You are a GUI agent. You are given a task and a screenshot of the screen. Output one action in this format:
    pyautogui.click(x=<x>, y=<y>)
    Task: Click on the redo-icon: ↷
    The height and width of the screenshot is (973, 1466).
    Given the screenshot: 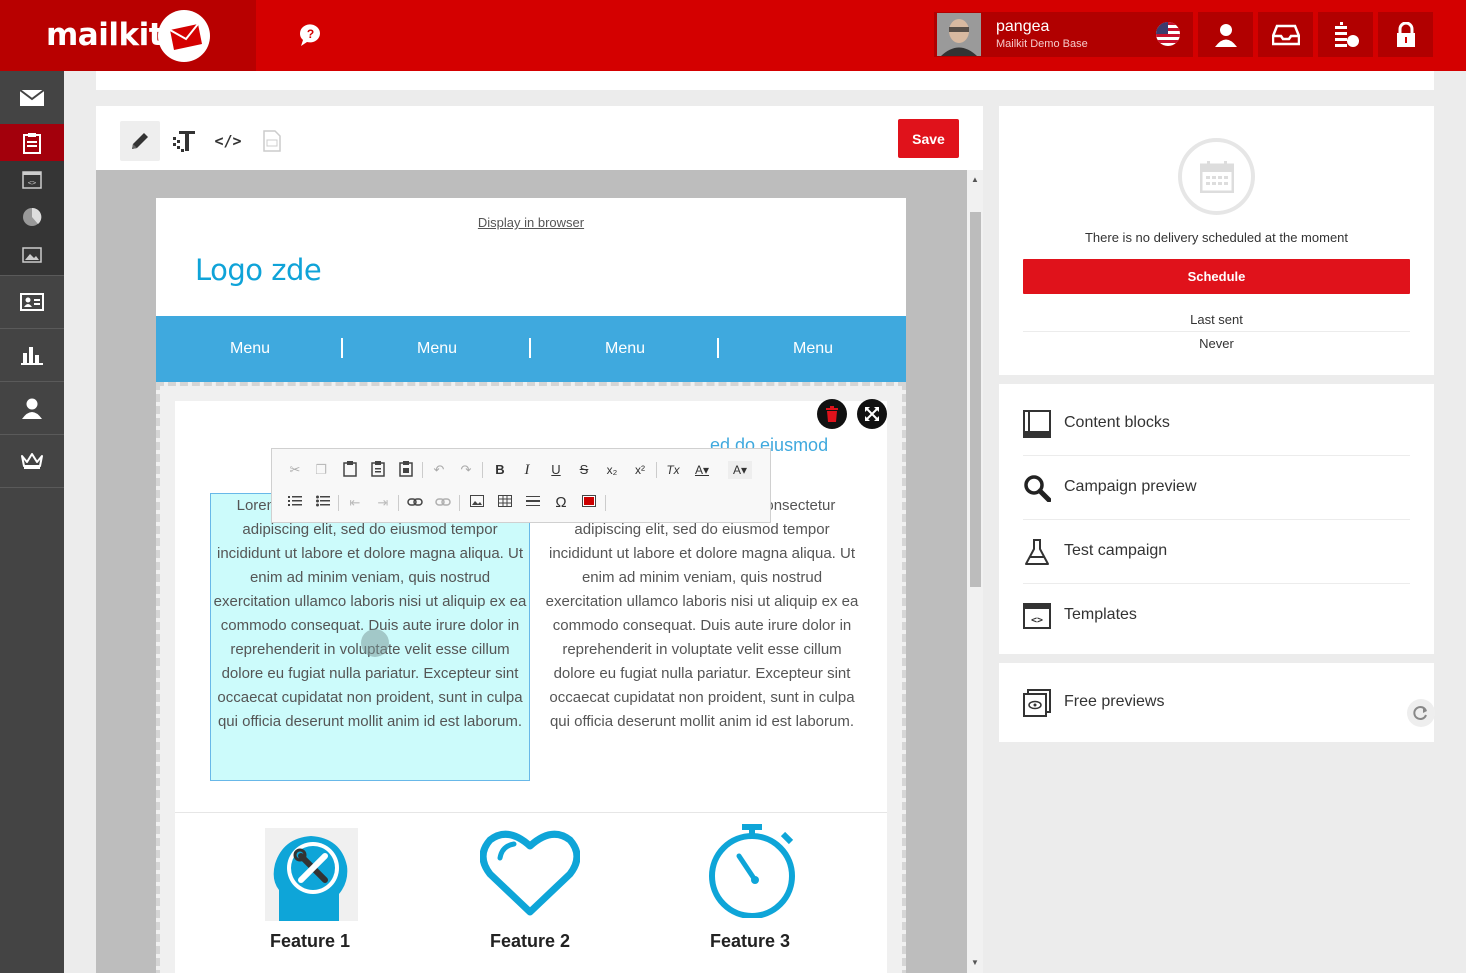 What is the action you would take?
    pyautogui.click(x=466, y=470)
    